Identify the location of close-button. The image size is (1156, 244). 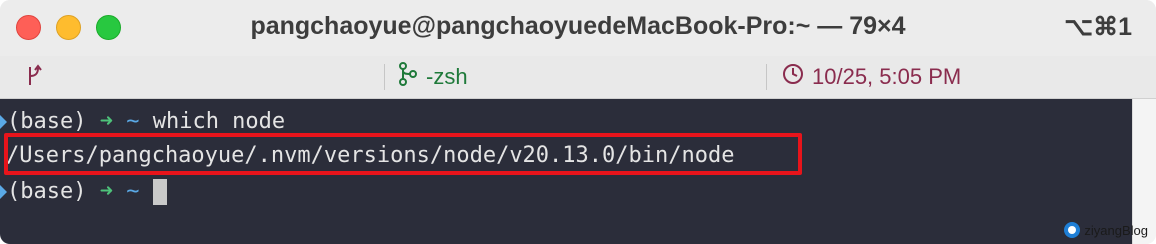
(28, 27).